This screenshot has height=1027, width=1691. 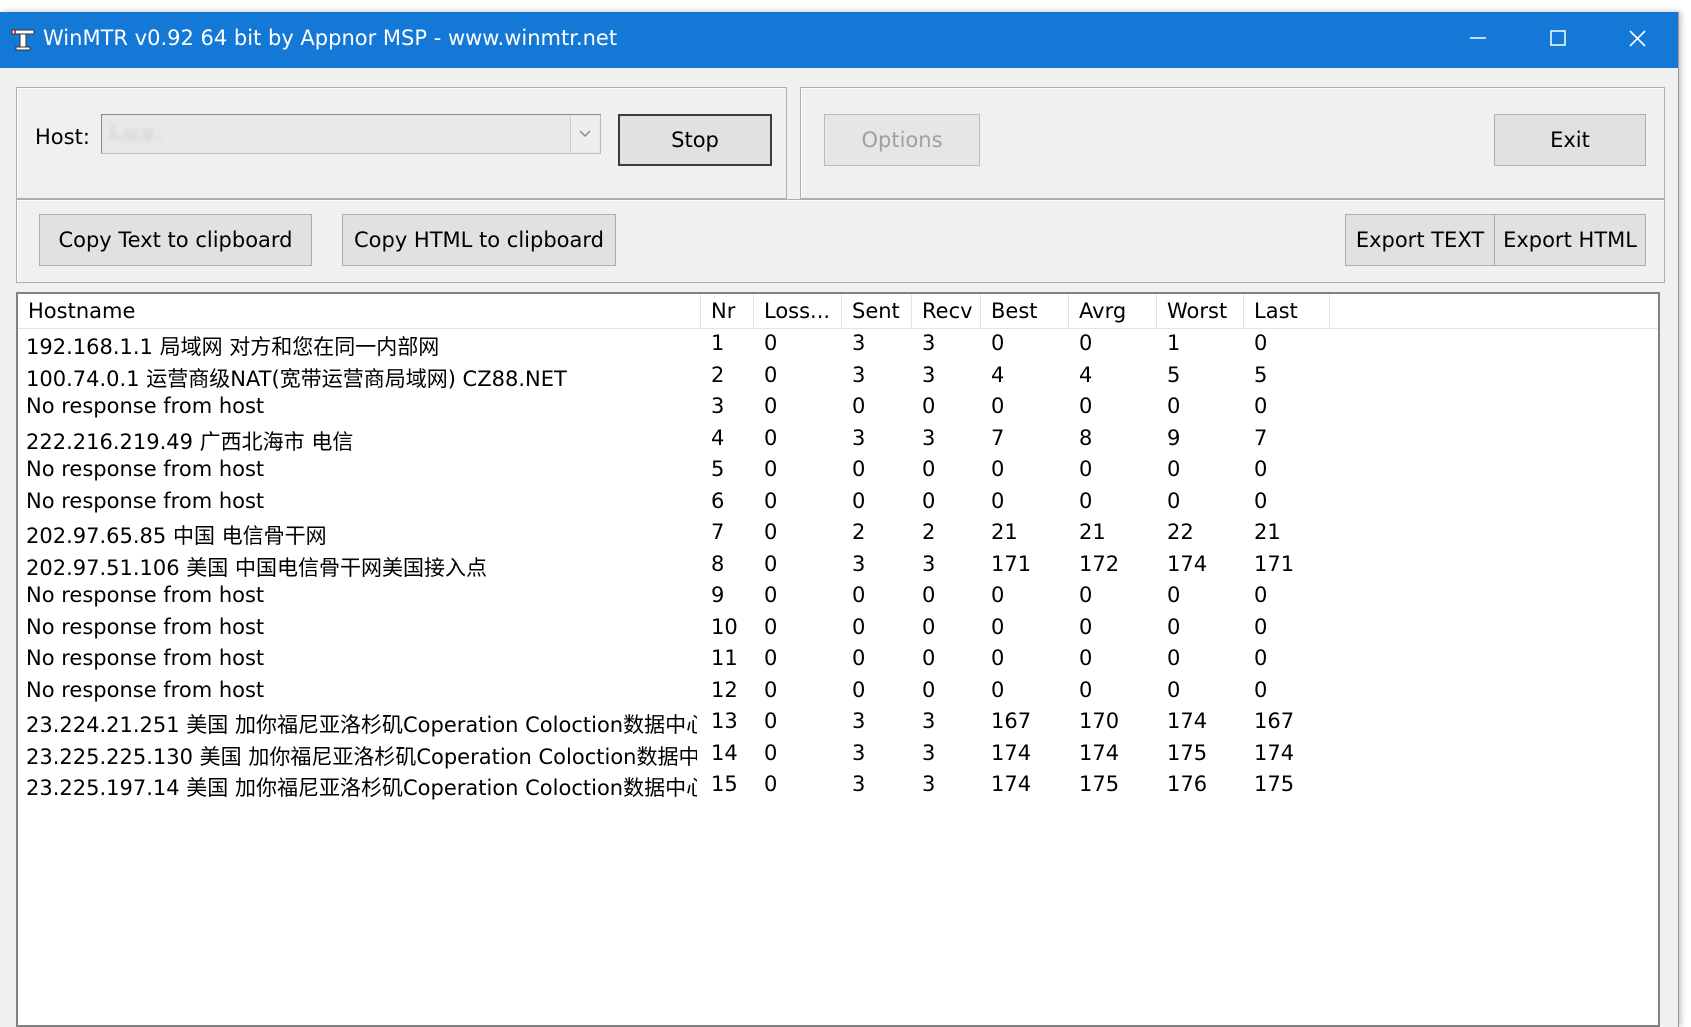 What do you see at coordinates (1011, 721) in the screenshot?
I see `cell-best: 167` at bounding box center [1011, 721].